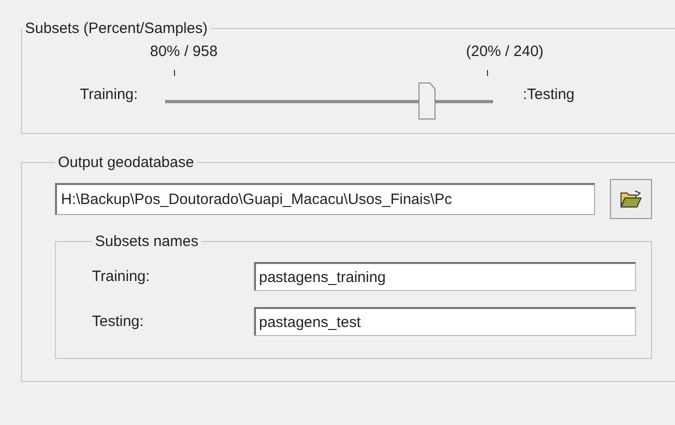 This screenshot has width=675, height=425. I want to click on group-title: Subsets (Percent/Samples), so click(116, 28).